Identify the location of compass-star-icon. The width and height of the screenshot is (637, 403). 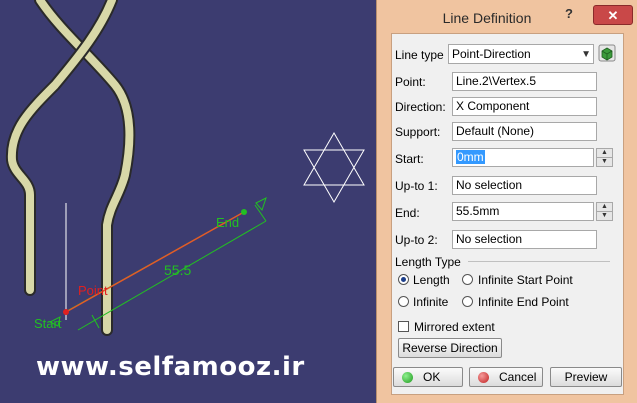
(334, 167).